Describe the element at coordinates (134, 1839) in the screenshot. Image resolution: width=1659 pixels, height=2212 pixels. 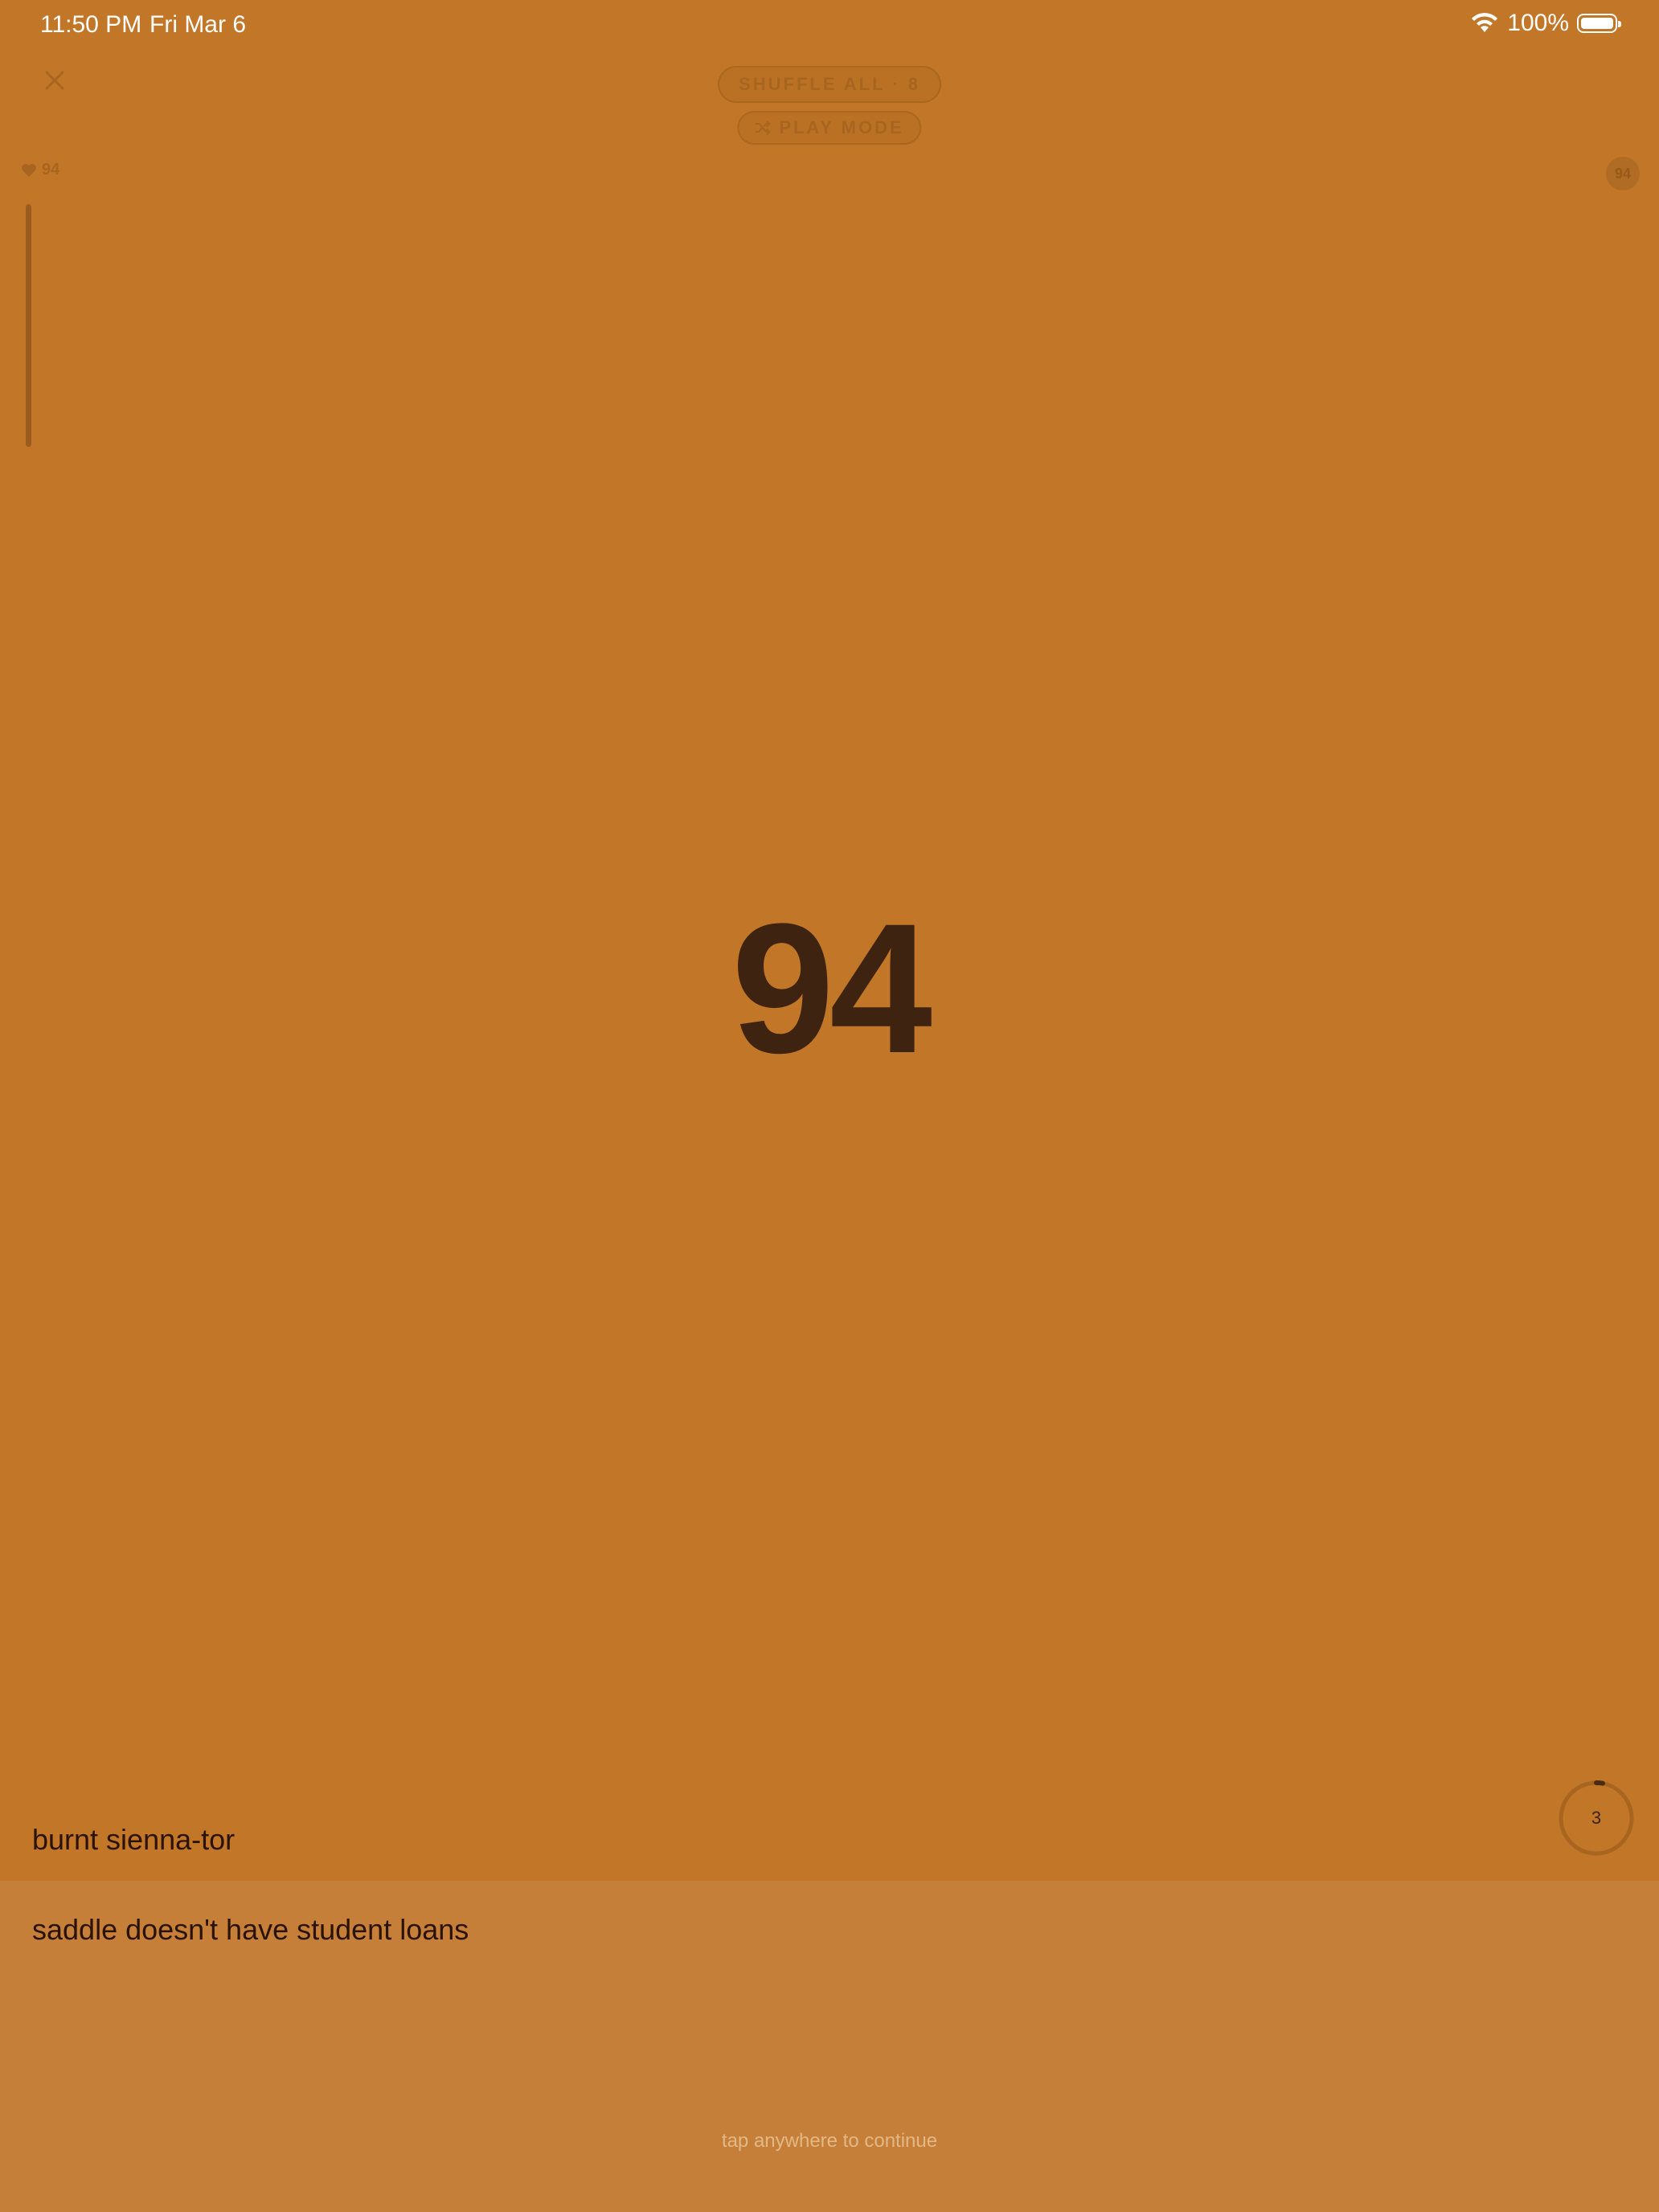
I see `color-name: burnt sienna-tor` at that location.